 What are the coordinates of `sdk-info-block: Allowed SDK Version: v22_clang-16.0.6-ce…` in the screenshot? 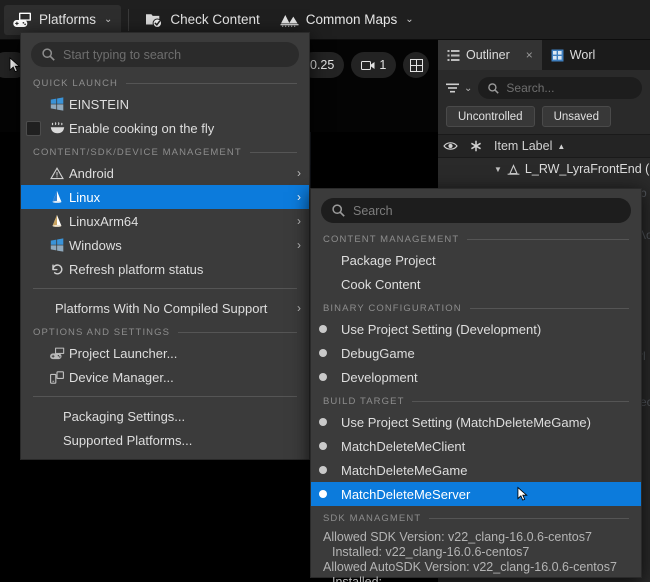 It's located at (476, 554).